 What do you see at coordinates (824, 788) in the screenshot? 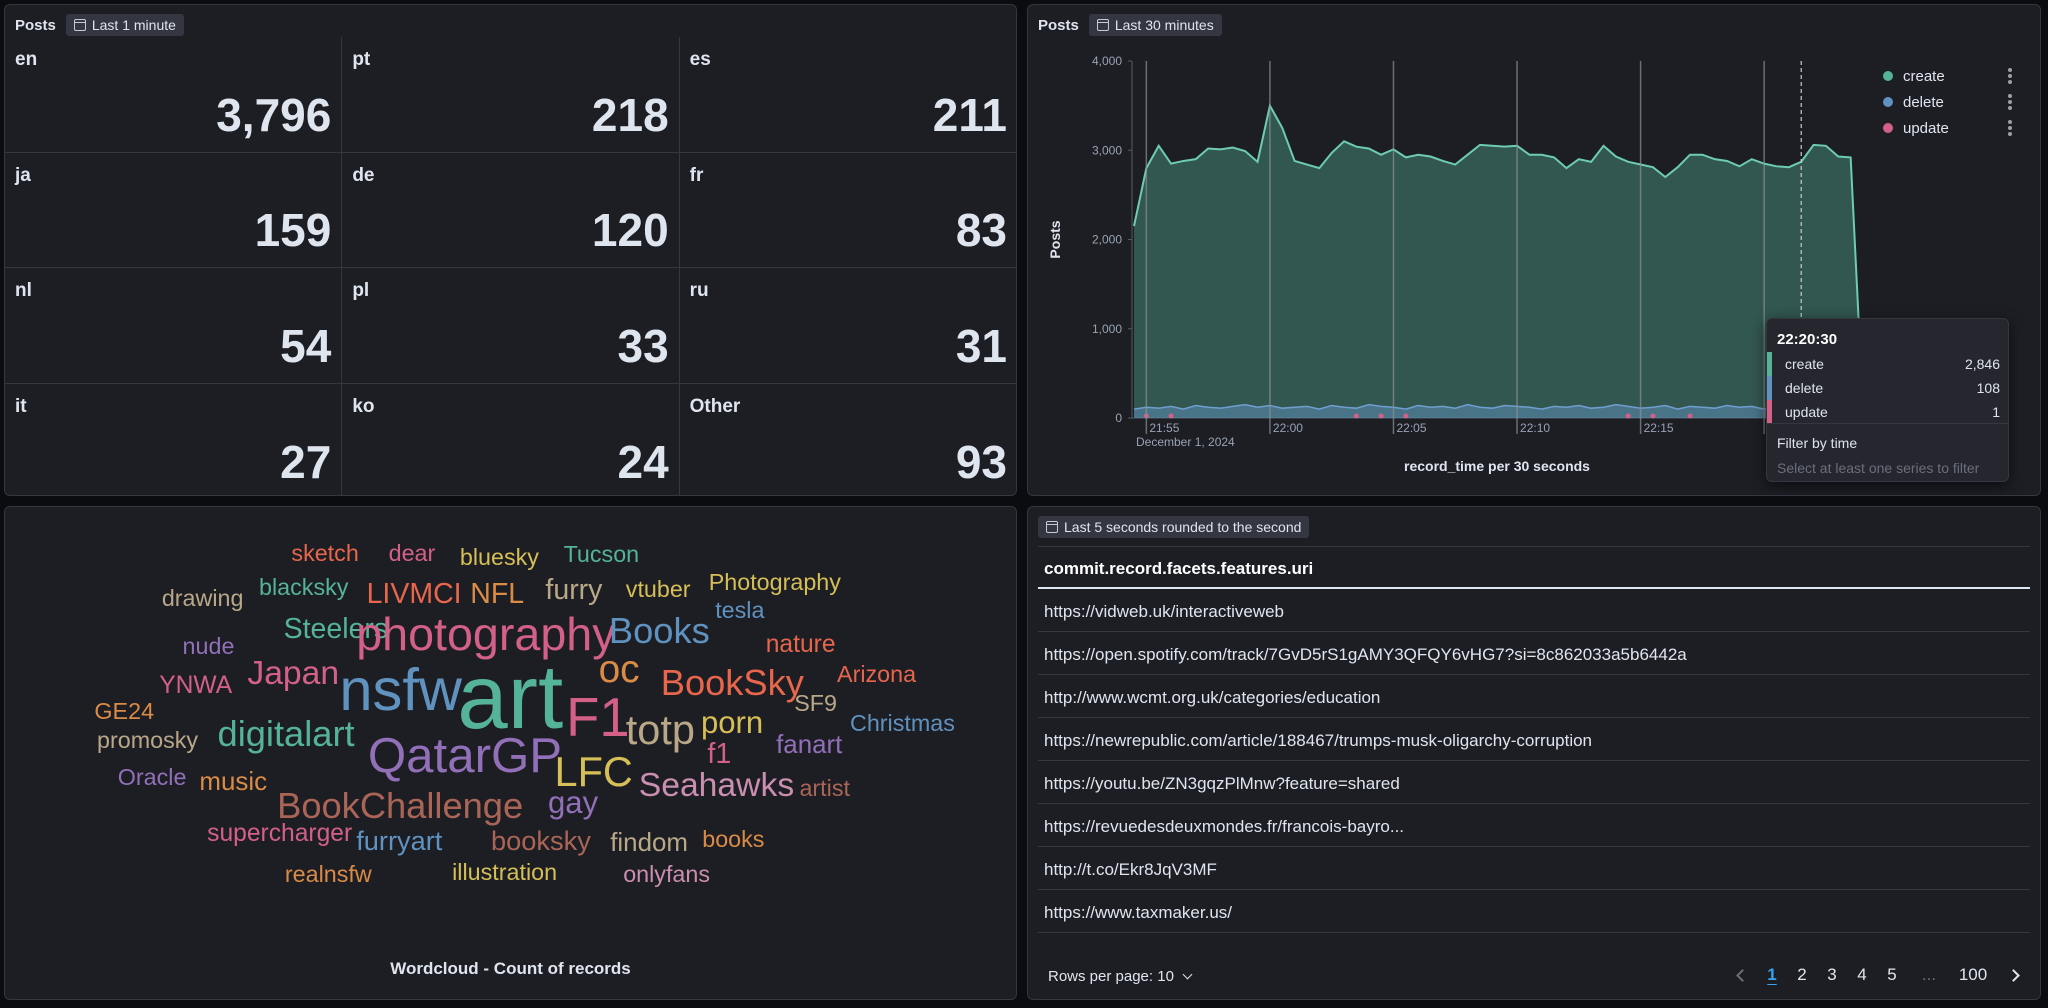
I see `wordcloud-word: artist` at bounding box center [824, 788].